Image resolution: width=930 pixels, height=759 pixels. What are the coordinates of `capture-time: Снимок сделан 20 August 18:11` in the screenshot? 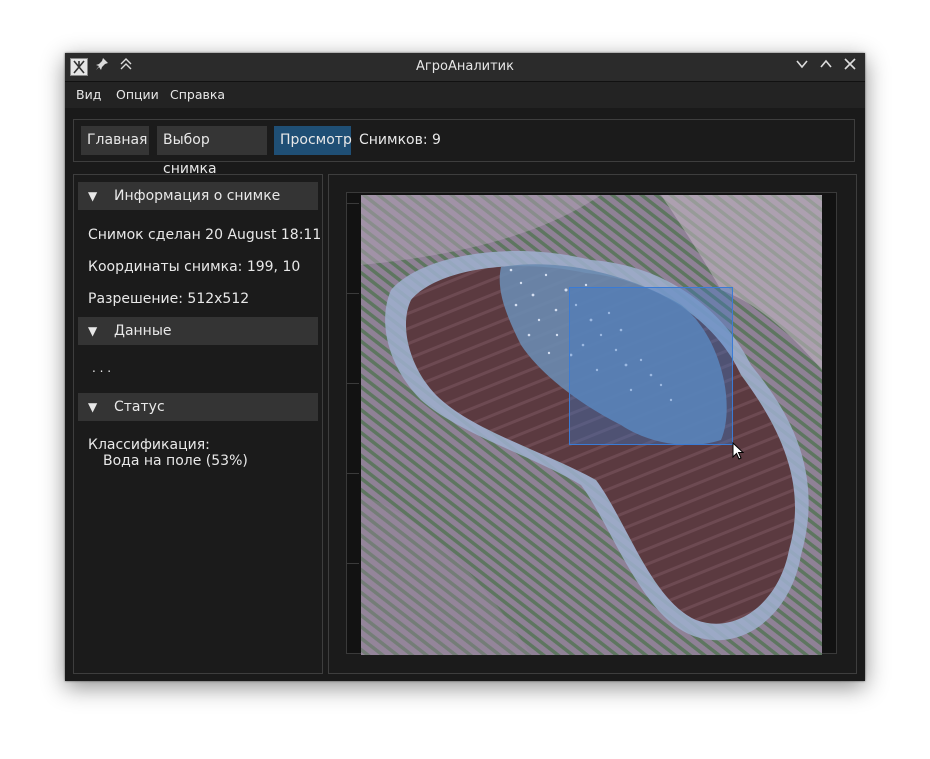 It's located at (205, 235).